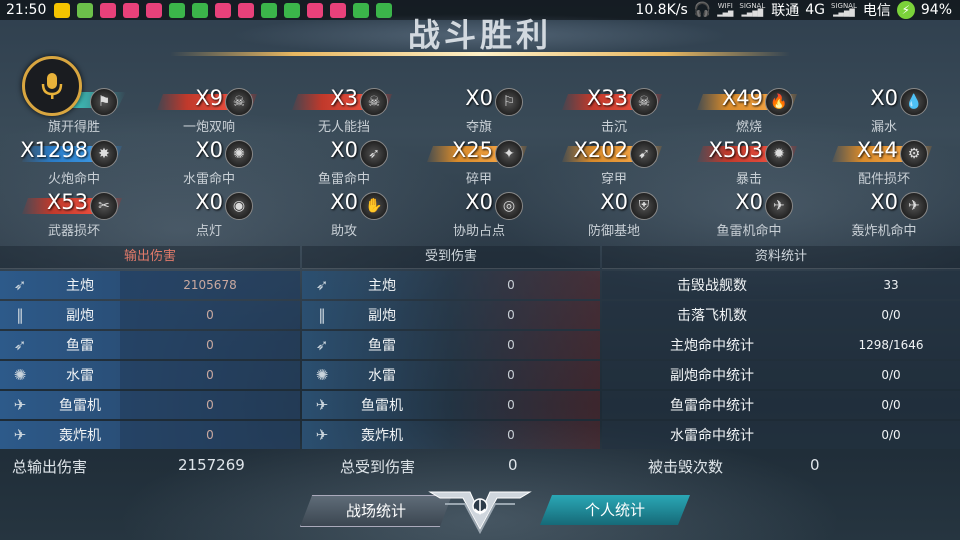 This screenshot has width=960, height=540. Describe the element at coordinates (374, 206) in the screenshot. I see `assist-hand-icon: ✋` at that location.